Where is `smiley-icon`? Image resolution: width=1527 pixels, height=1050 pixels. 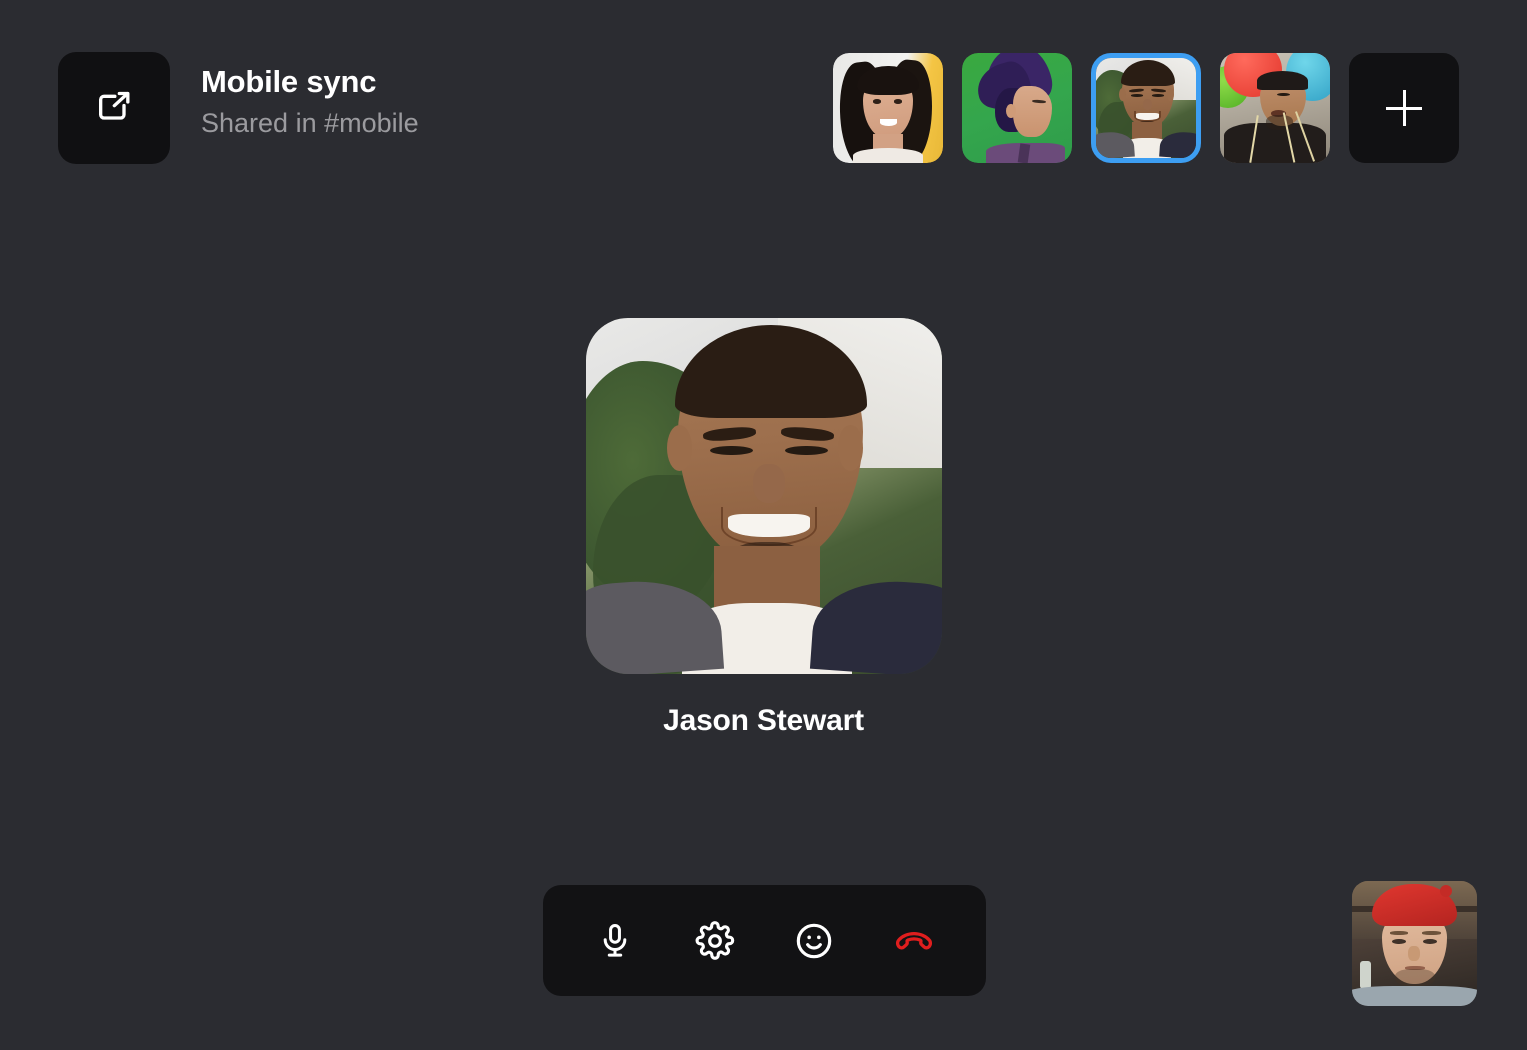
smiley-icon is located at coordinates (814, 941).